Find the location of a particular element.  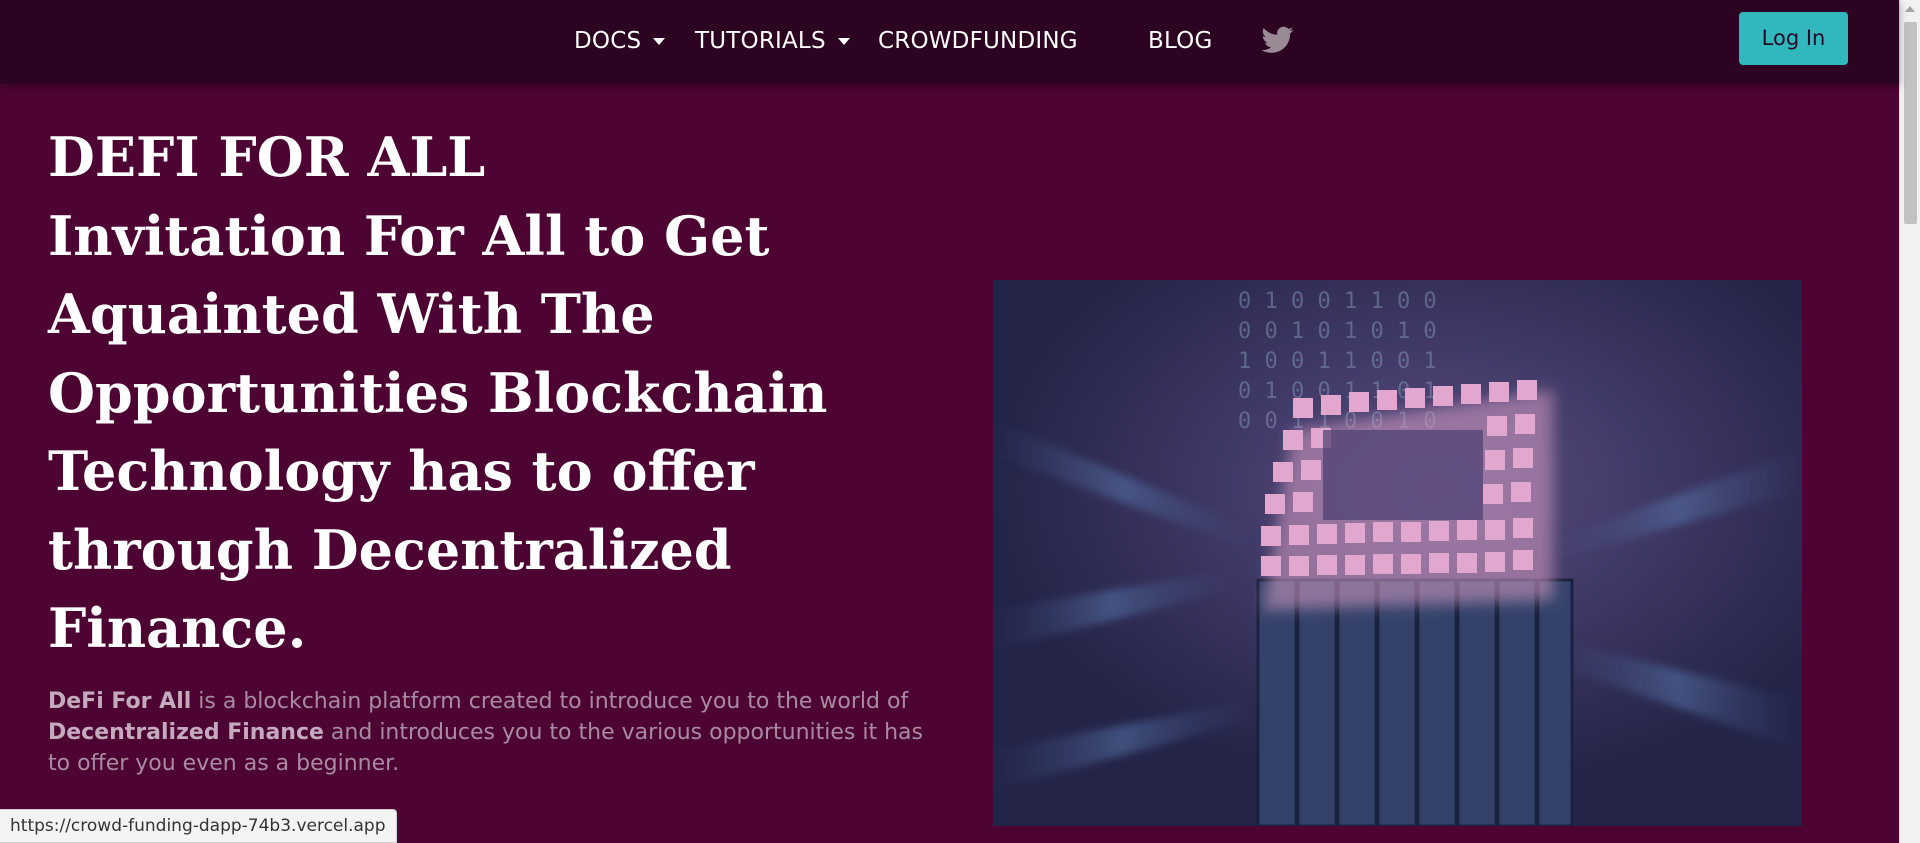

brand-name: DeFi For All is located at coordinates (120, 701).